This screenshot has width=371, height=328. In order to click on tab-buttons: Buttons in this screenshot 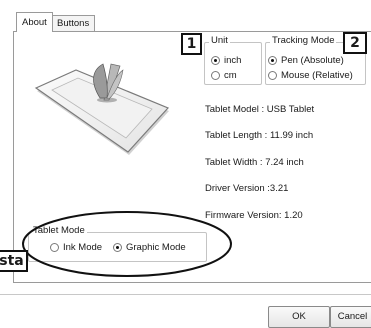, I will do `click(73, 23)`.